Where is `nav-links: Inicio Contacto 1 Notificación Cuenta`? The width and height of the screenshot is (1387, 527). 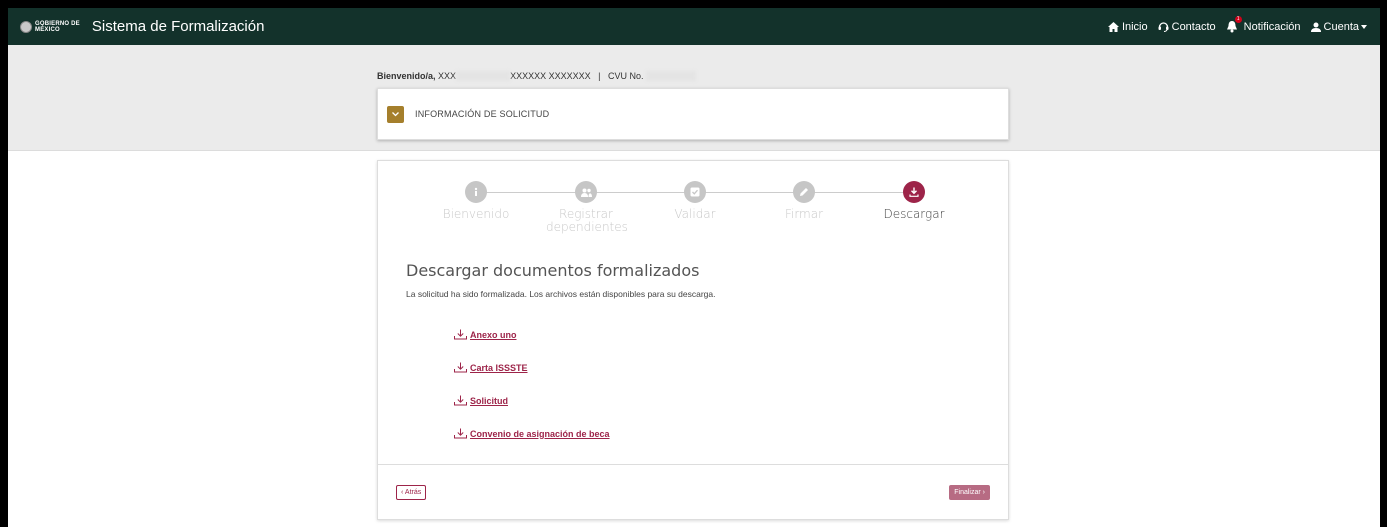 nav-links: Inicio Contacto 1 Notificación Cuenta is located at coordinates (1234, 26).